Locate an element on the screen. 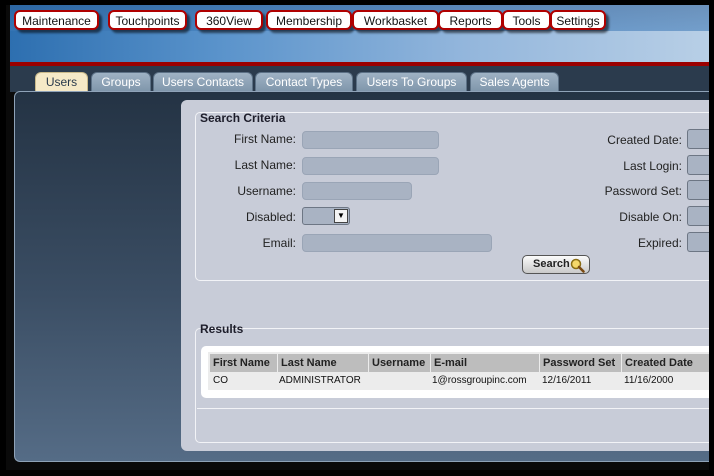 The image size is (714, 476). password-set-label: Password Set: is located at coordinates (643, 191).